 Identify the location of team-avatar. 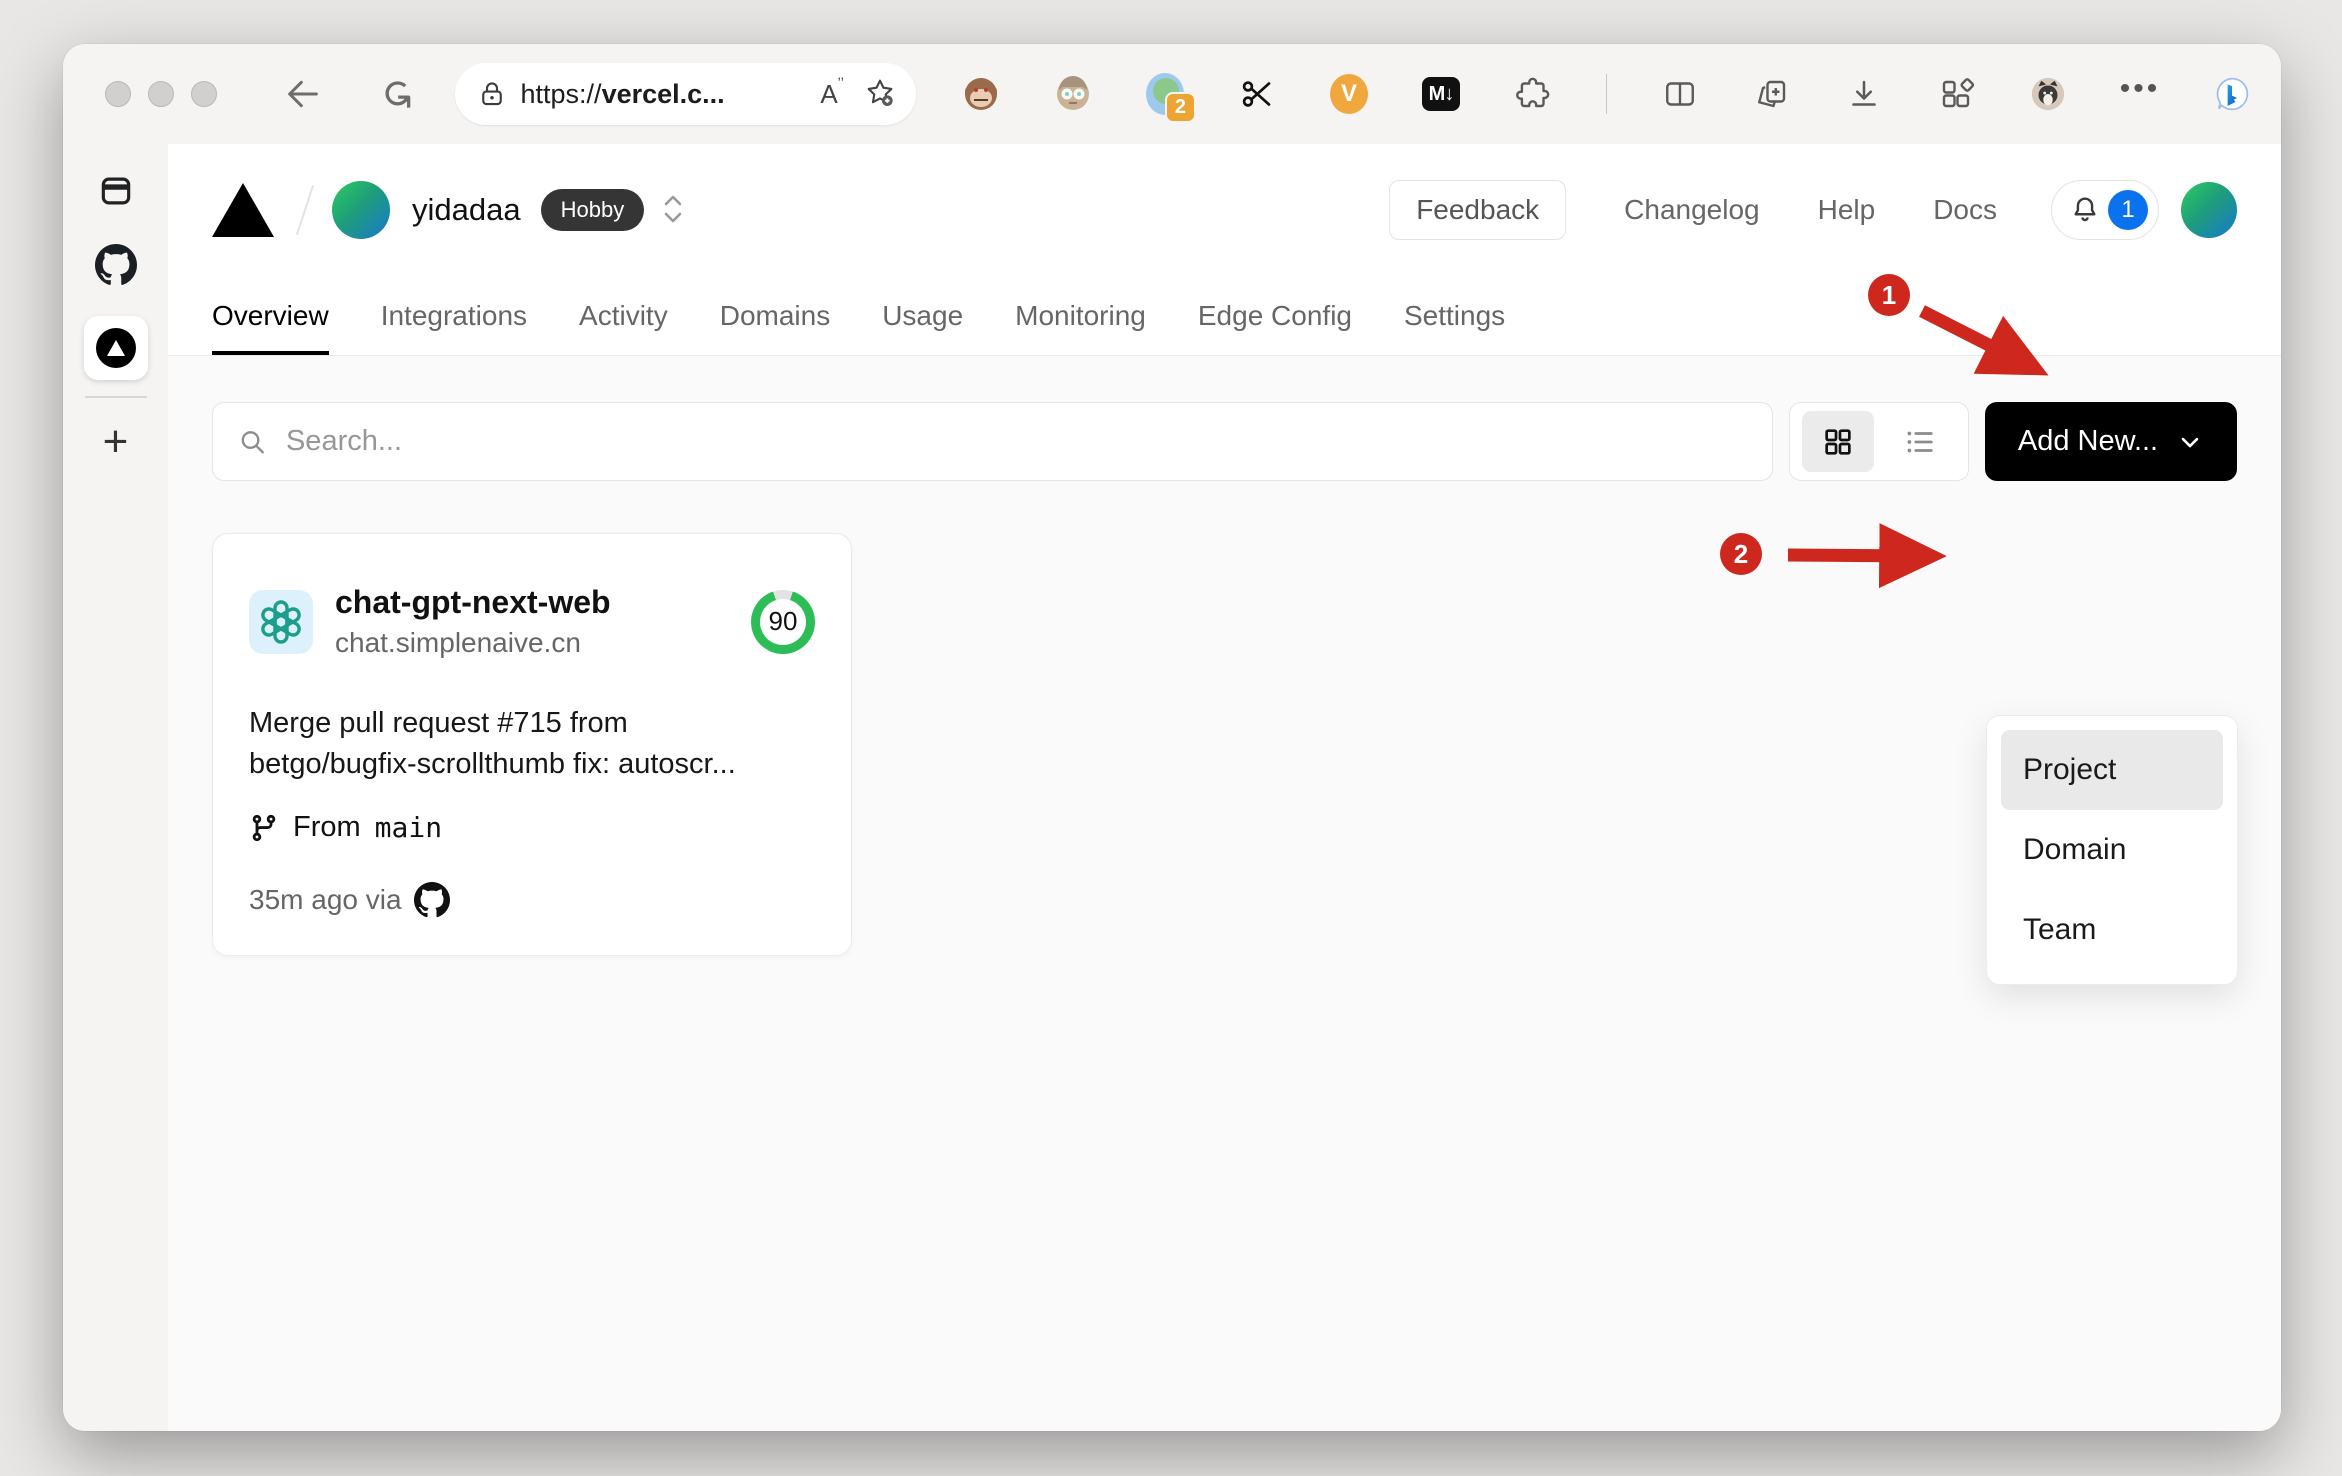
(361, 210).